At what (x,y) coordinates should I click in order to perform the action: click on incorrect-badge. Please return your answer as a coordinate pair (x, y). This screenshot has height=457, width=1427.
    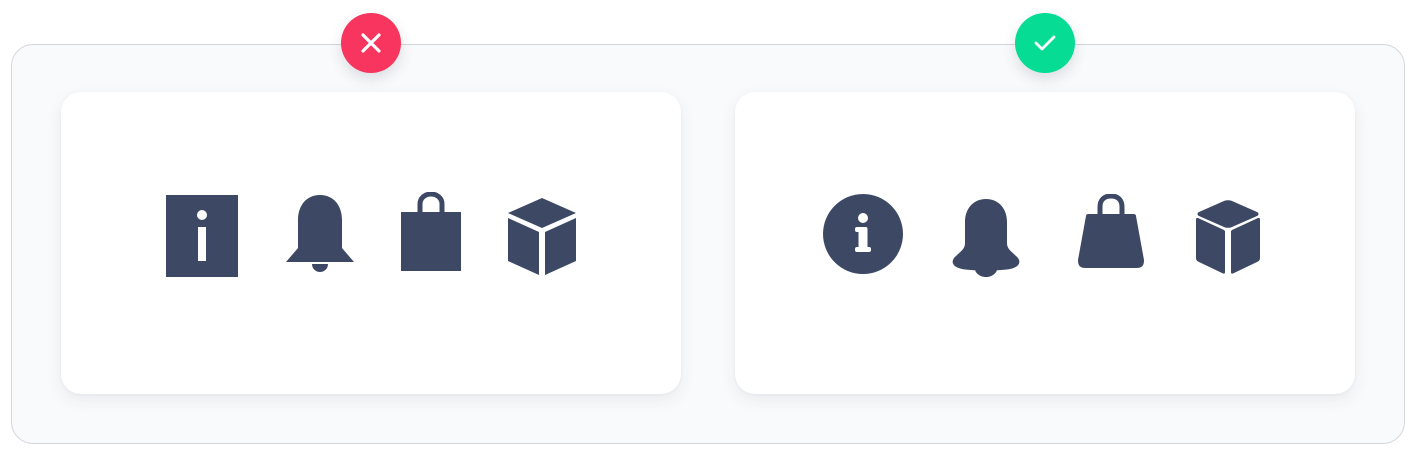
    Looking at the image, I should click on (371, 43).